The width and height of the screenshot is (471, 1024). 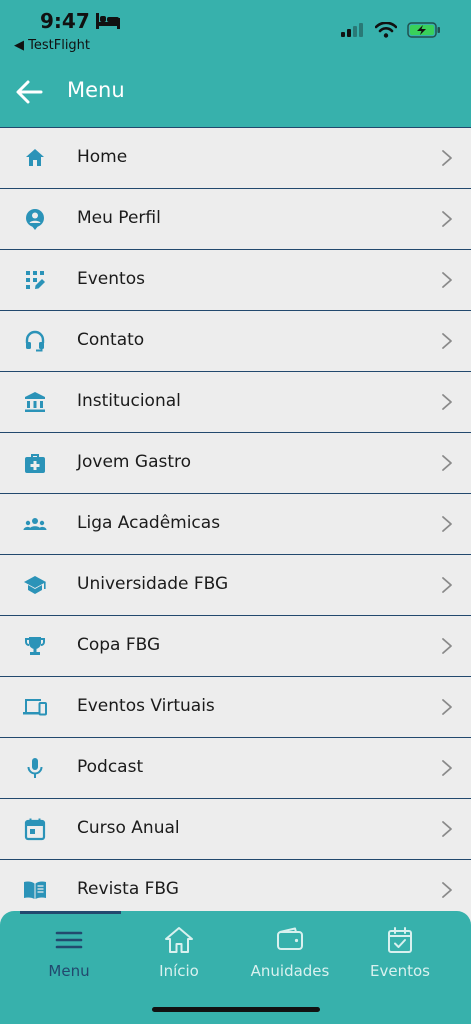 What do you see at coordinates (400, 971) in the screenshot?
I see `tab-label: Eventos` at bounding box center [400, 971].